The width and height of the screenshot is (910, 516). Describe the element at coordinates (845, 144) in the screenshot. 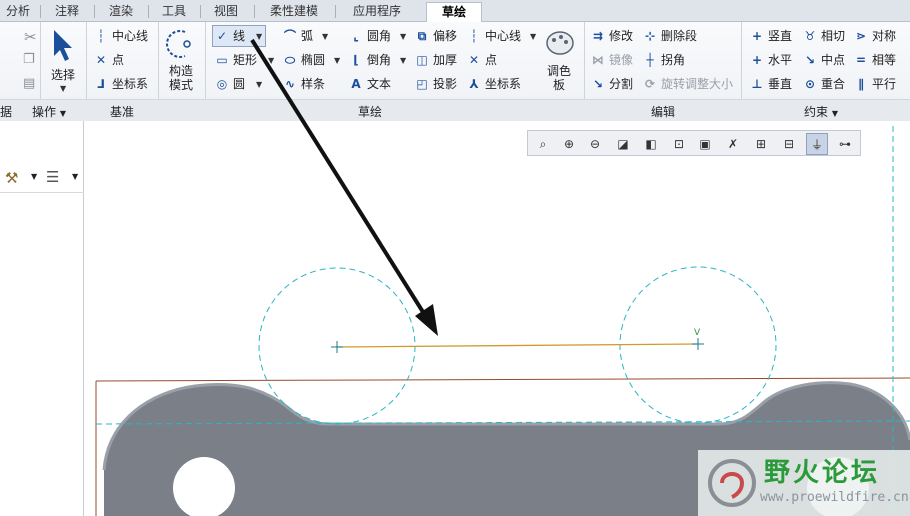

I see `constraint-display-icon: ⊶` at that location.